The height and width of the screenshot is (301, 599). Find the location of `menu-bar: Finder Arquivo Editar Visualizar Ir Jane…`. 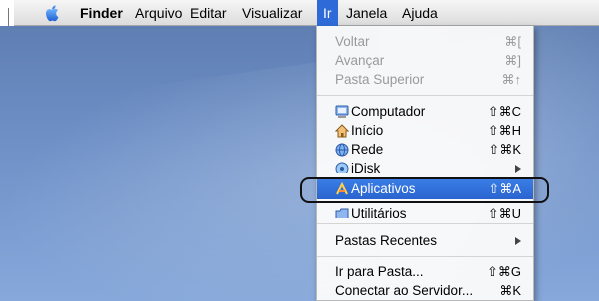

menu-bar: Finder Arquivo Editar Visualizar Ir Jane… is located at coordinates (299, 13).